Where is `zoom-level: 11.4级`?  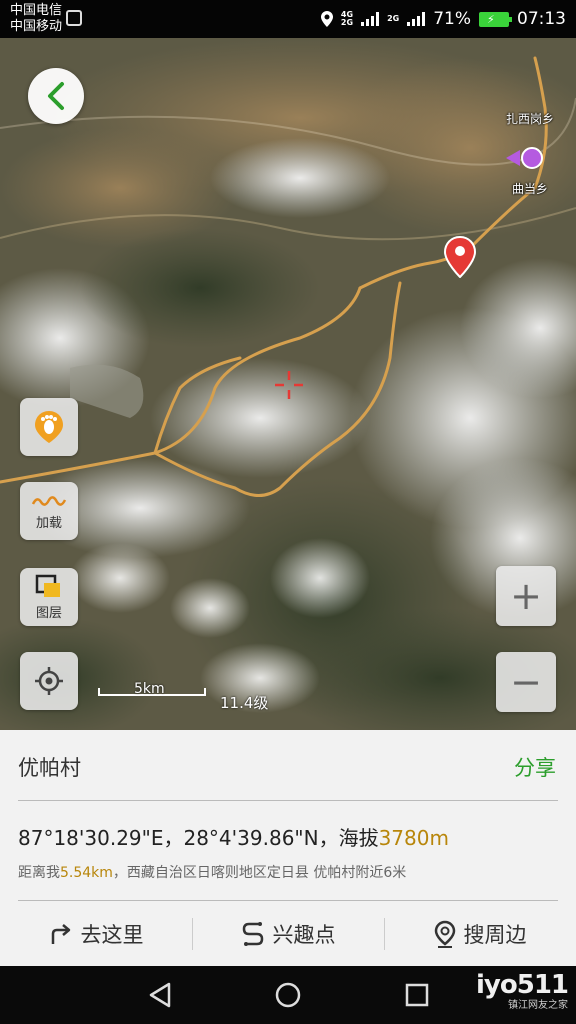
zoom-level: 11.4级 is located at coordinates (244, 703).